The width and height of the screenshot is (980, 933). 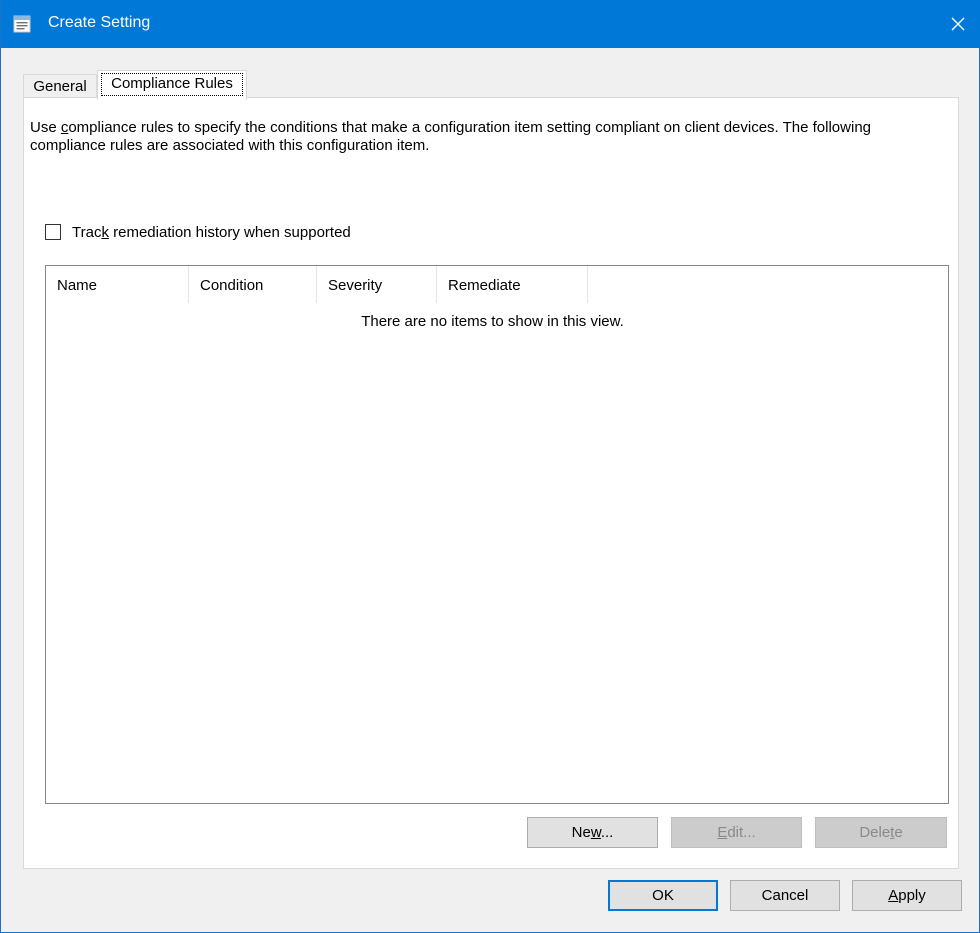 I want to click on dialog-icon, so click(x=22, y=24).